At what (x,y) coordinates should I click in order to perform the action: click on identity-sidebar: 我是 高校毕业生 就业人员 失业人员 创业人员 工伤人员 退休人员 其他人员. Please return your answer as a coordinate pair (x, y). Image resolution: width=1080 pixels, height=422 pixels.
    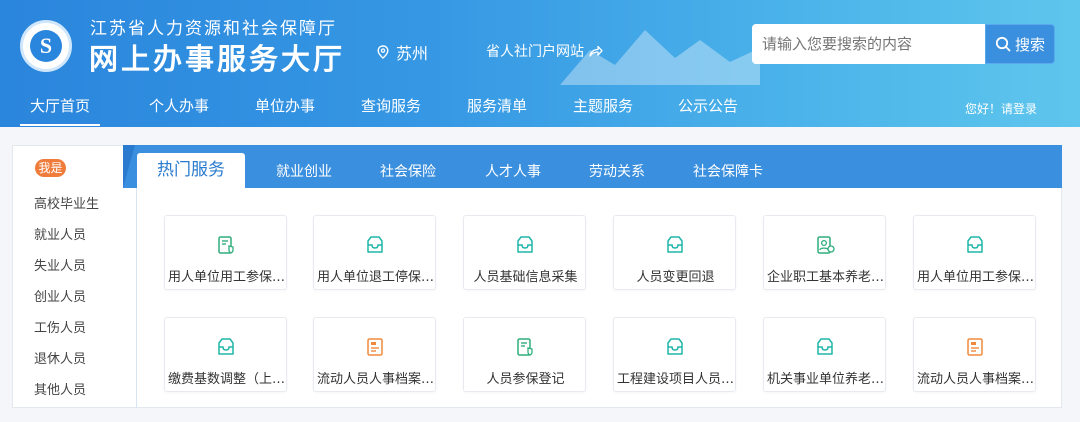
    Looking at the image, I should click on (74, 276).